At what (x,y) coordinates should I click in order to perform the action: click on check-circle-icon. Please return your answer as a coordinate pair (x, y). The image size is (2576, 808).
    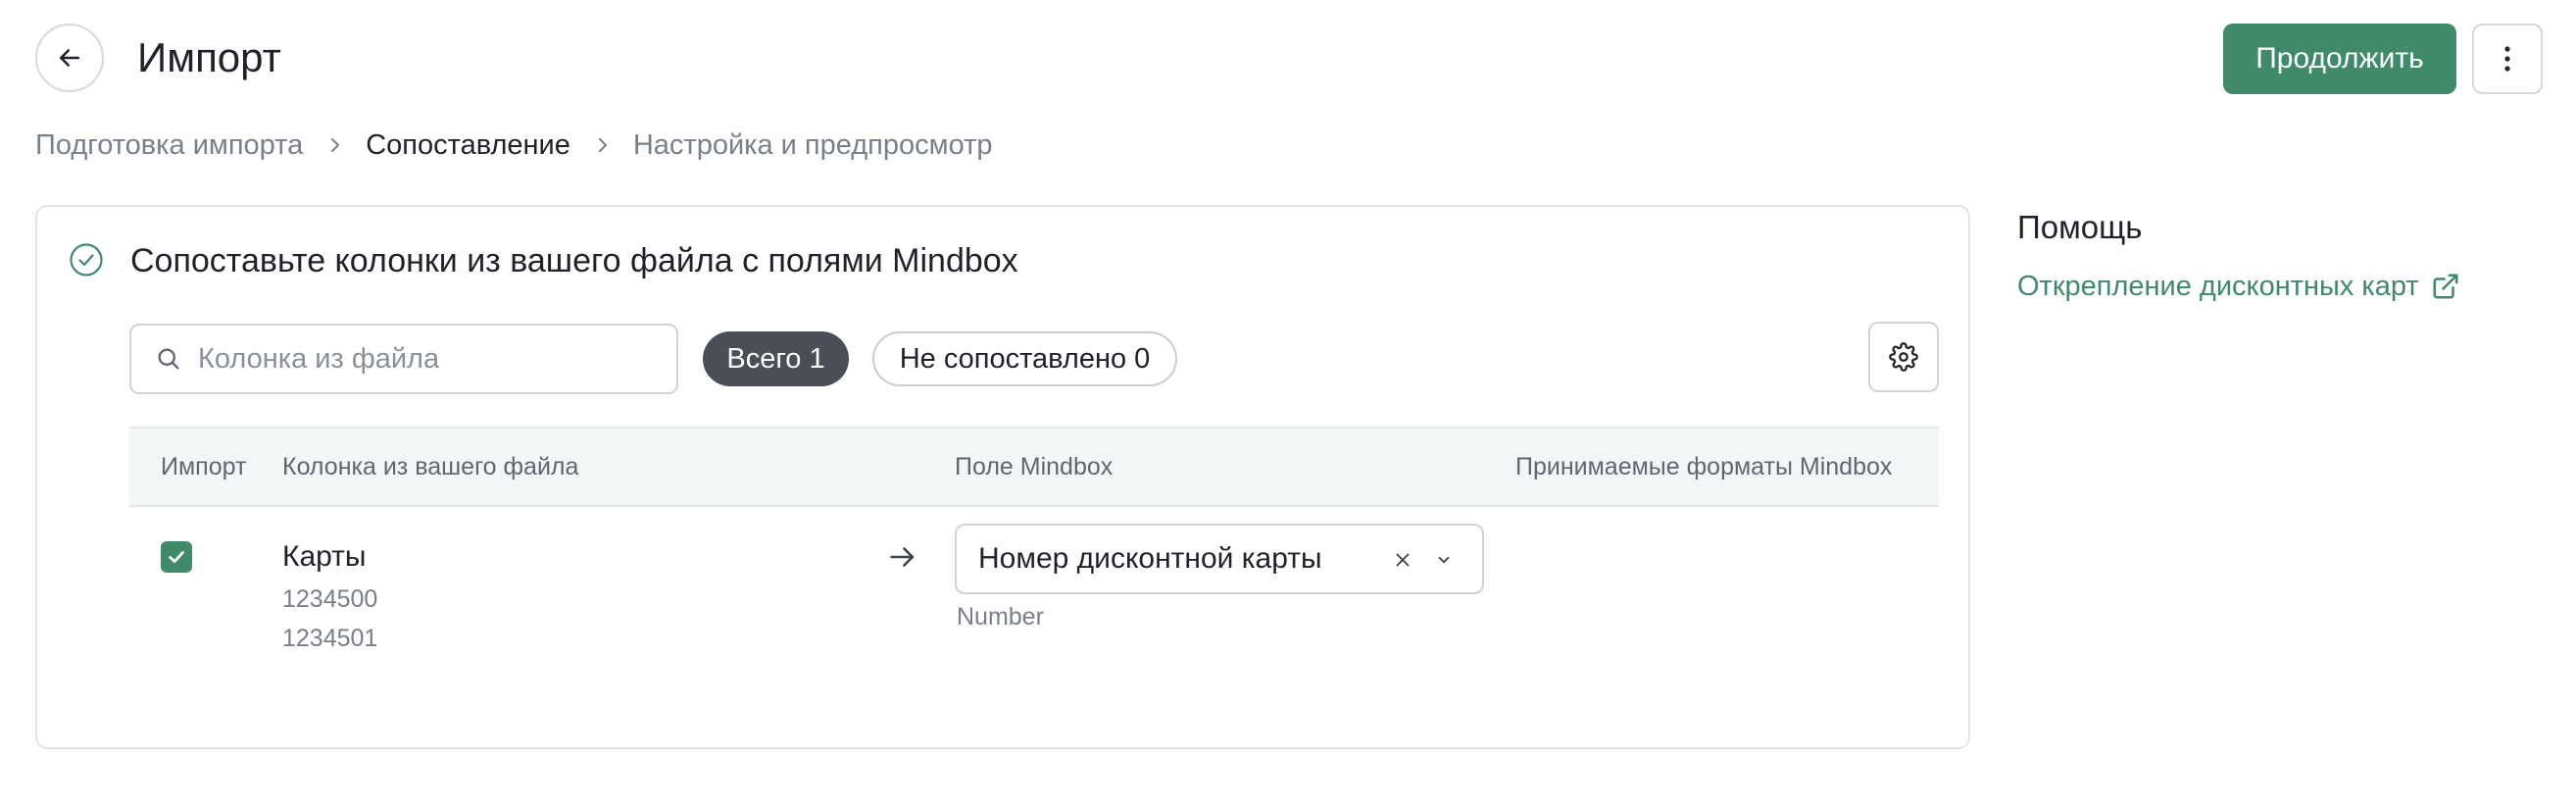
    Looking at the image, I should click on (86, 260).